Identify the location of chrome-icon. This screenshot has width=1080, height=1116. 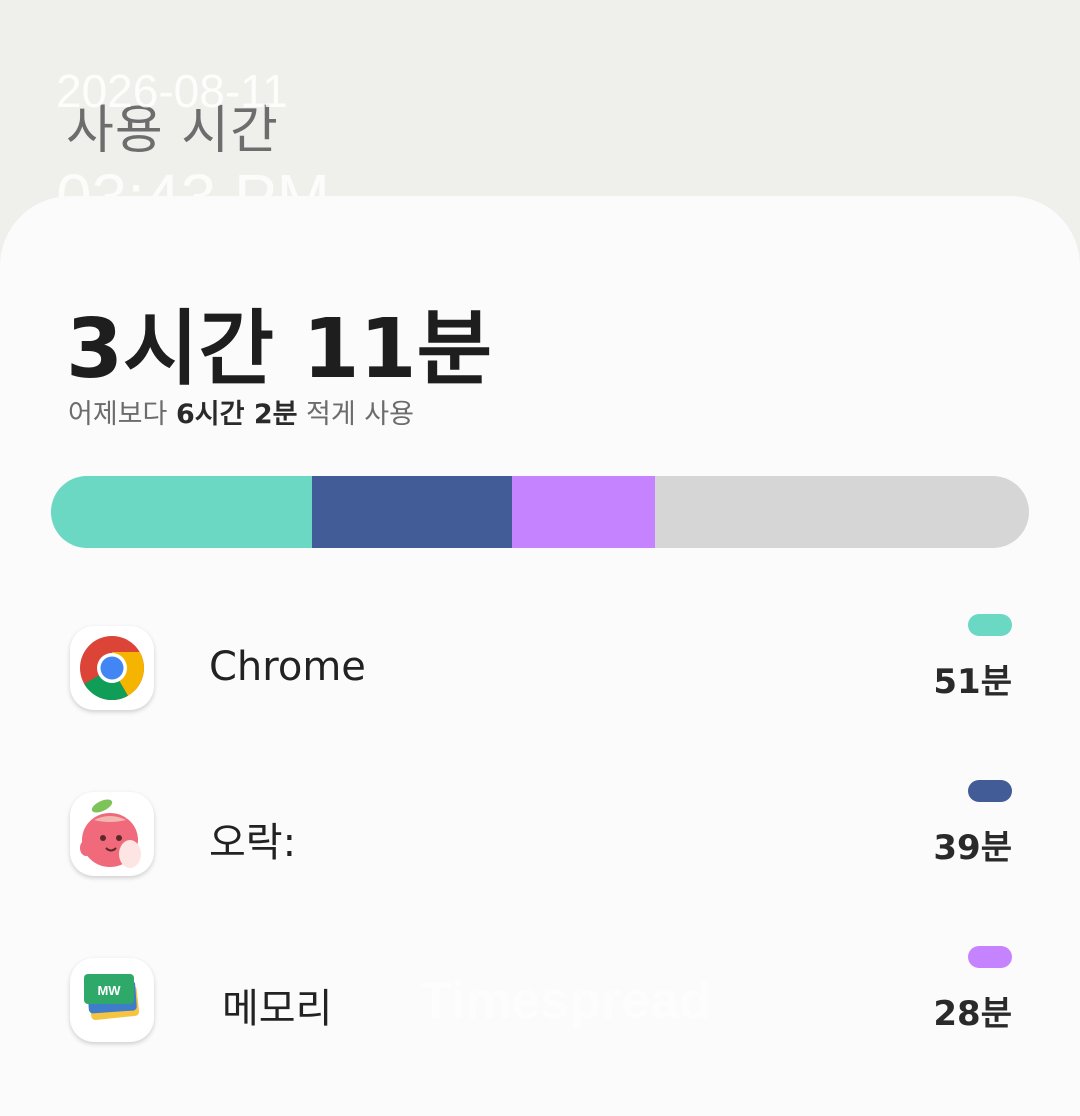
(112, 668).